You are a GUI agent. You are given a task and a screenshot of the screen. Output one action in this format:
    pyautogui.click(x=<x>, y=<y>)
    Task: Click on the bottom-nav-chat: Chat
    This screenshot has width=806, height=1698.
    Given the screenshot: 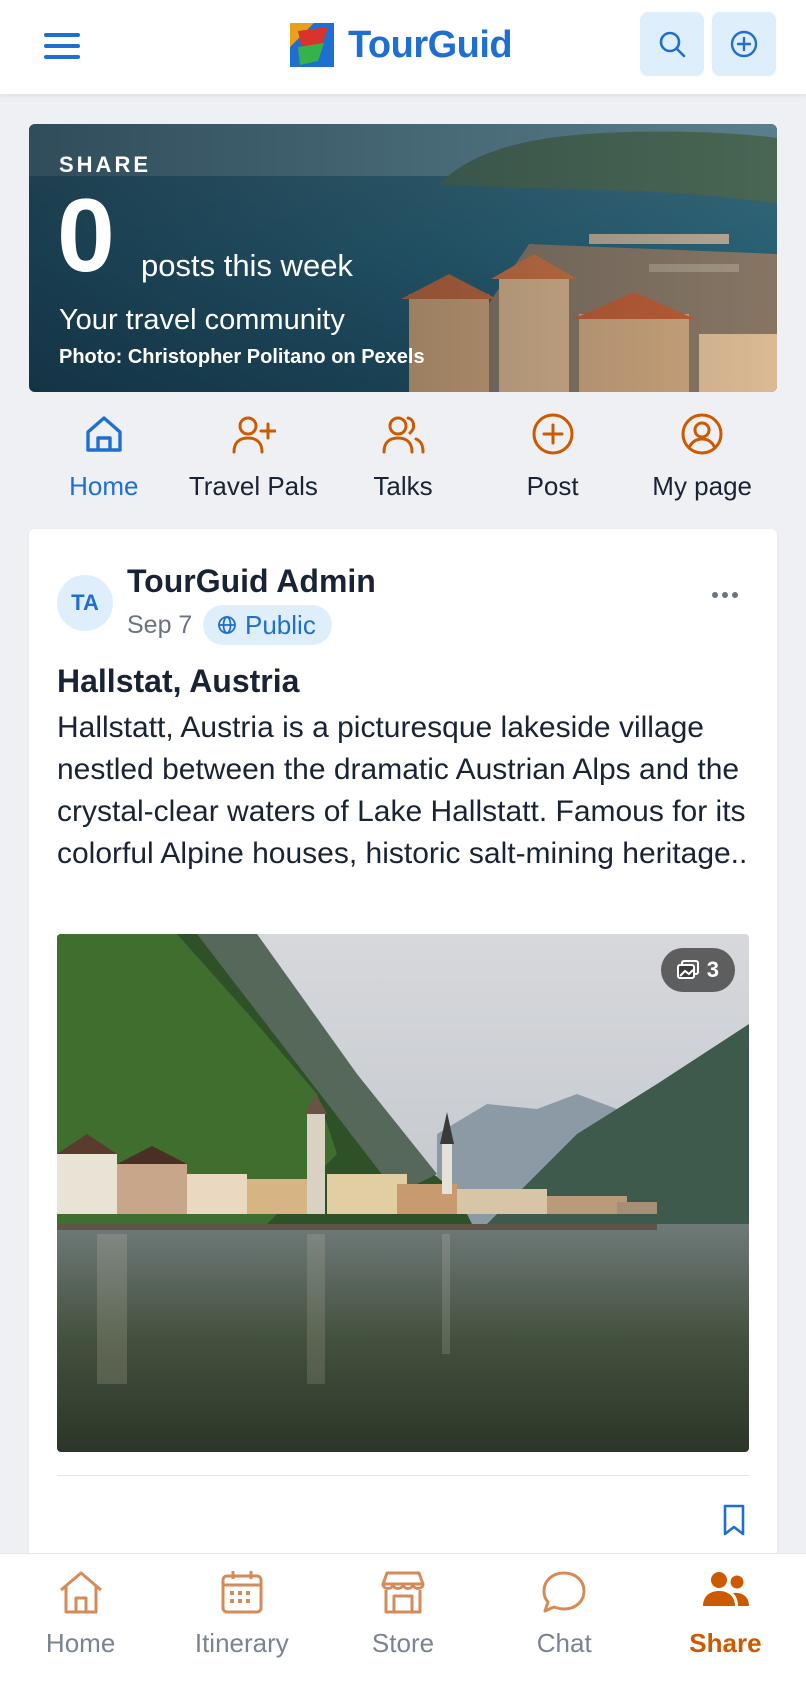 What is the action you would take?
    pyautogui.click(x=564, y=1626)
    